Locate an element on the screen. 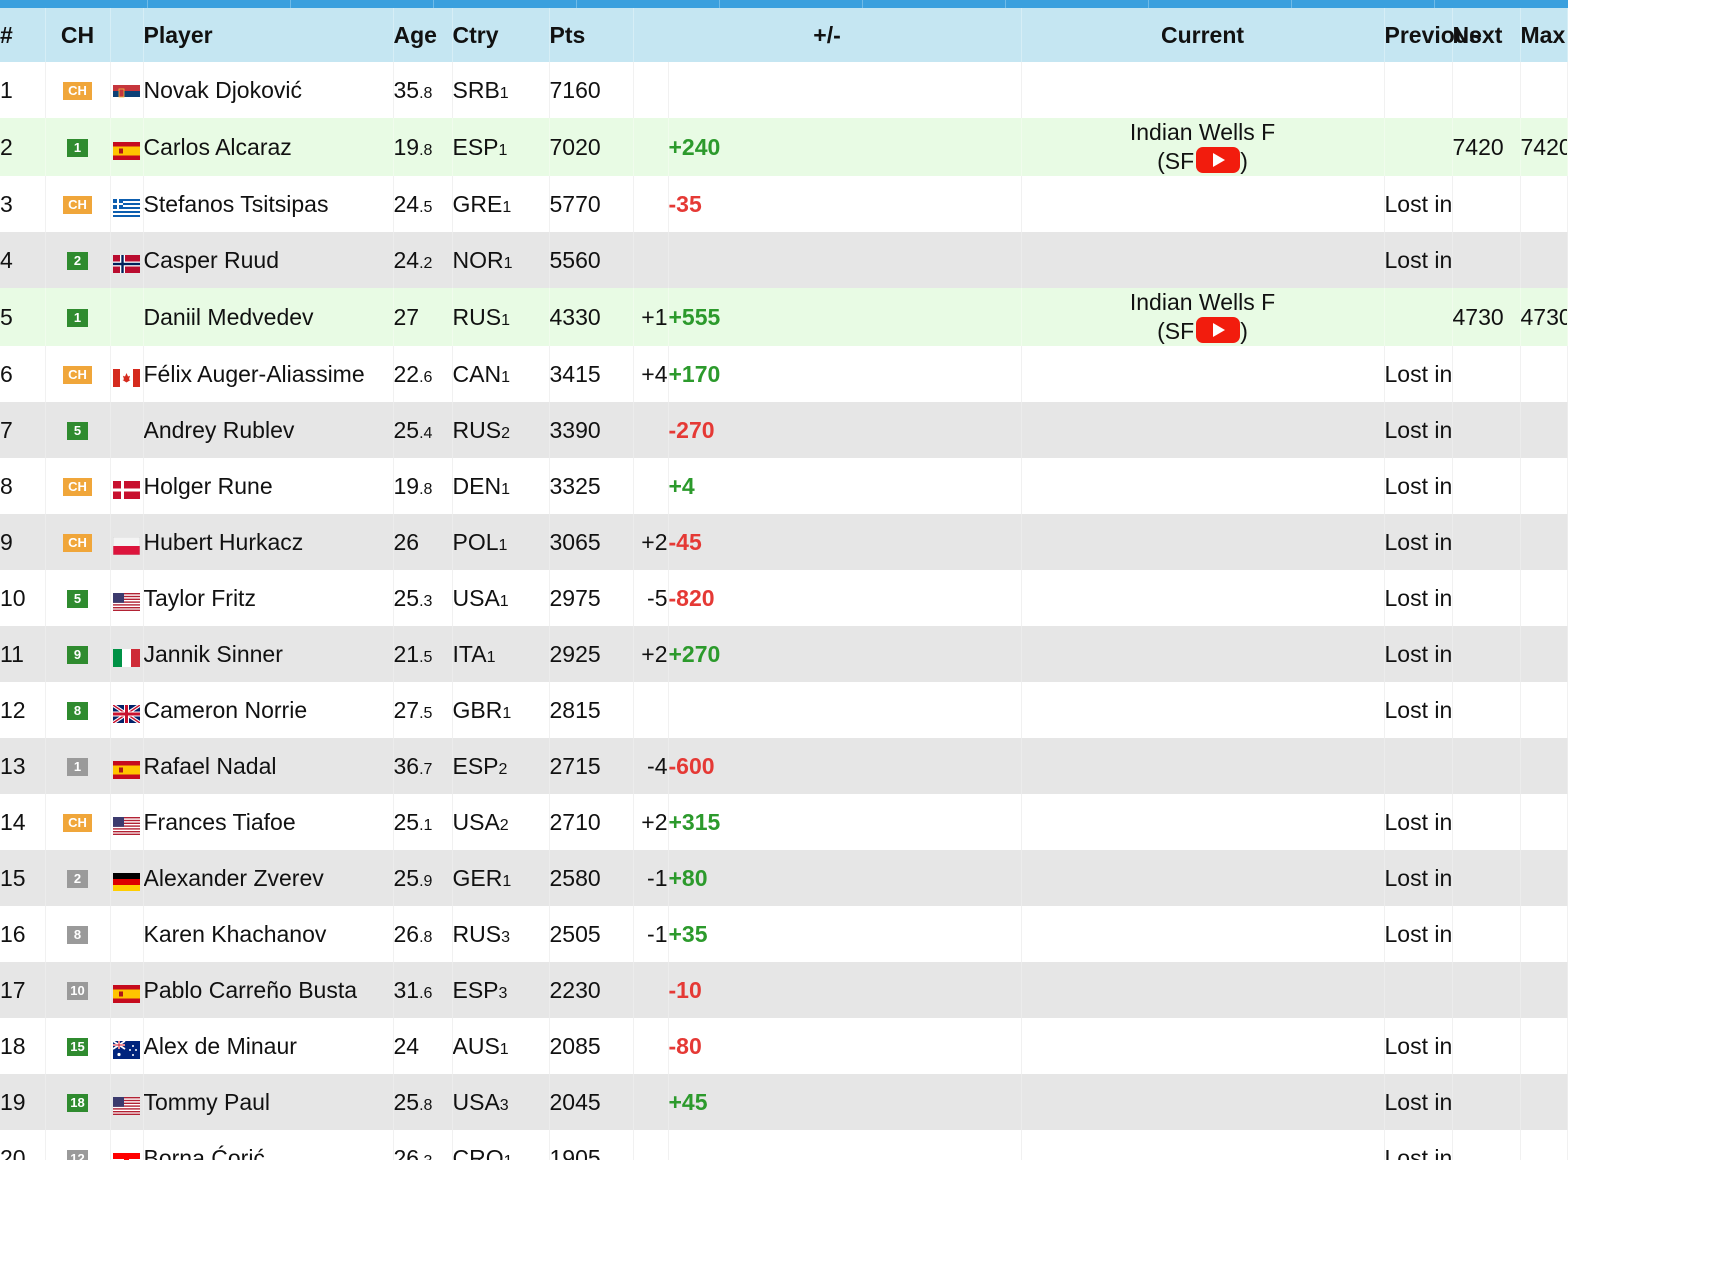  country-cell: CAN1 is located at coordinates (501, 374).